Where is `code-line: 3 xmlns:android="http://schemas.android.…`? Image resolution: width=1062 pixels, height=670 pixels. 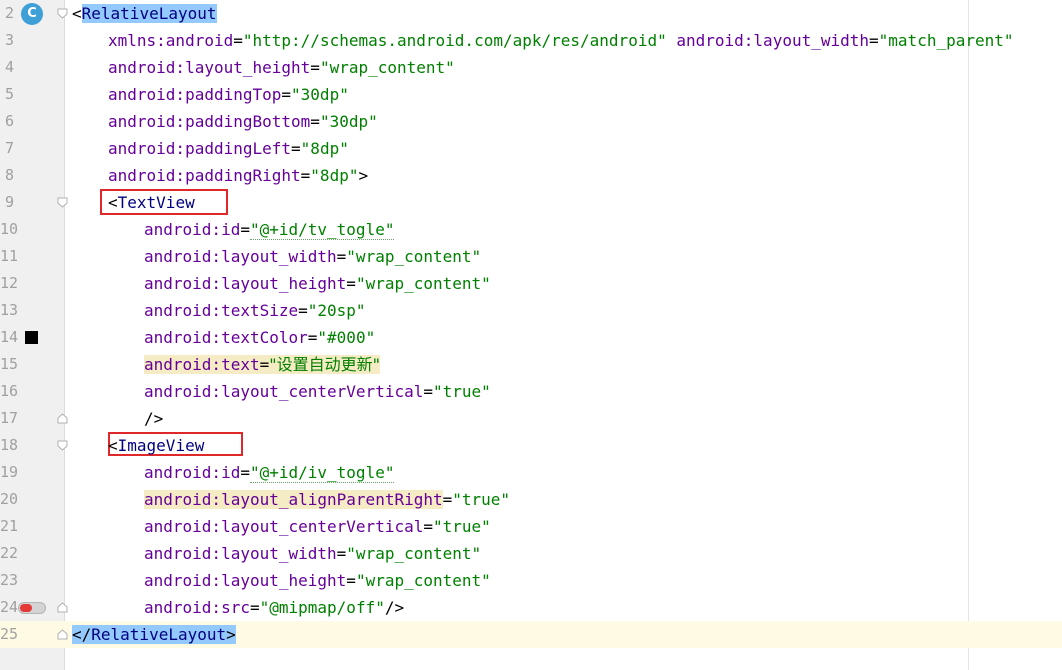 code-line: 3 xmlns:android="http://schemas.android.… is located at coordinates (531, 40).